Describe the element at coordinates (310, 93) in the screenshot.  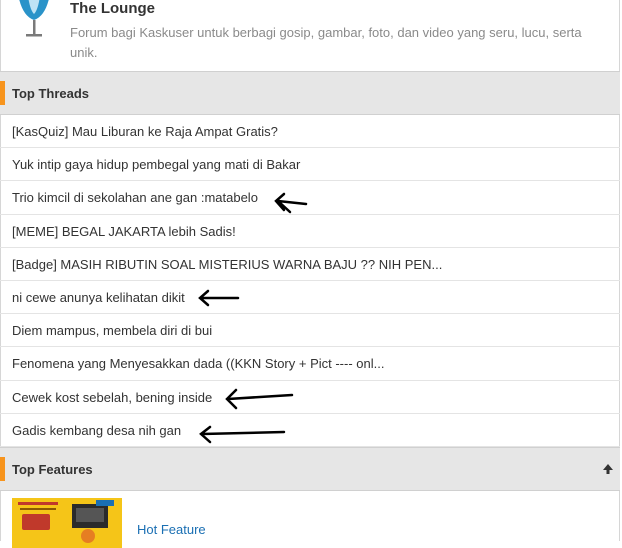
I see `top-threads-header: Top Threads` at that location.